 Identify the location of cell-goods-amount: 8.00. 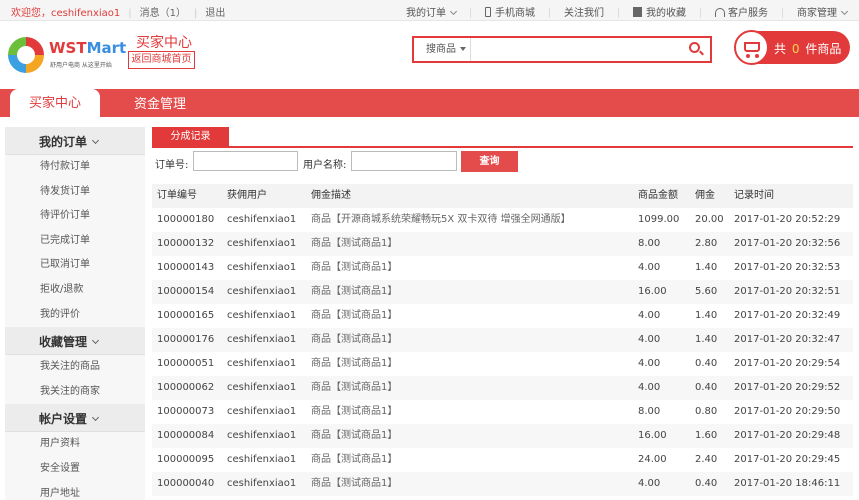
(649, 243).